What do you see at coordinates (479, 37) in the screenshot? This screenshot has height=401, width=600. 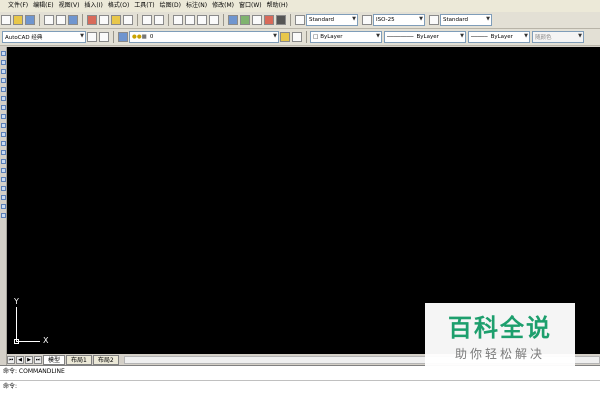 I see `lineweight-preview-icon: ─────` at bounding box center [479, 37].